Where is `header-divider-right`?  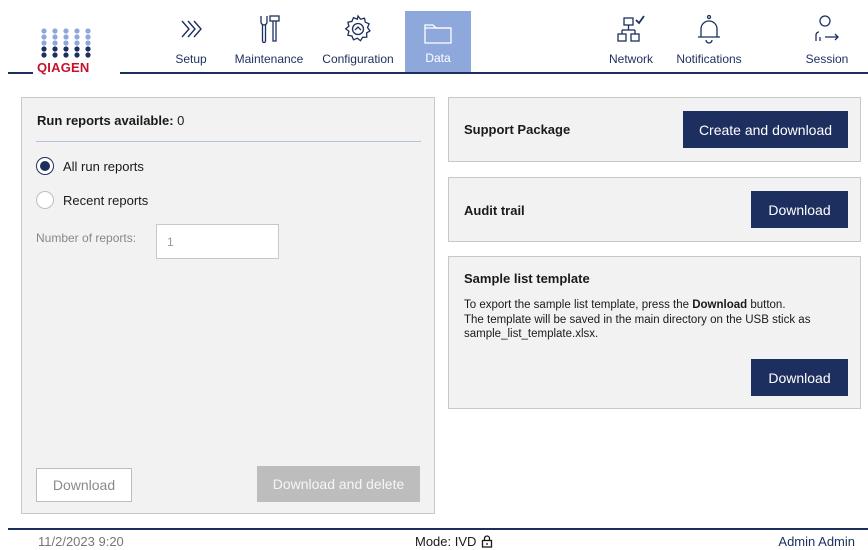
header-divider-right is located at coordinates (494, 73).